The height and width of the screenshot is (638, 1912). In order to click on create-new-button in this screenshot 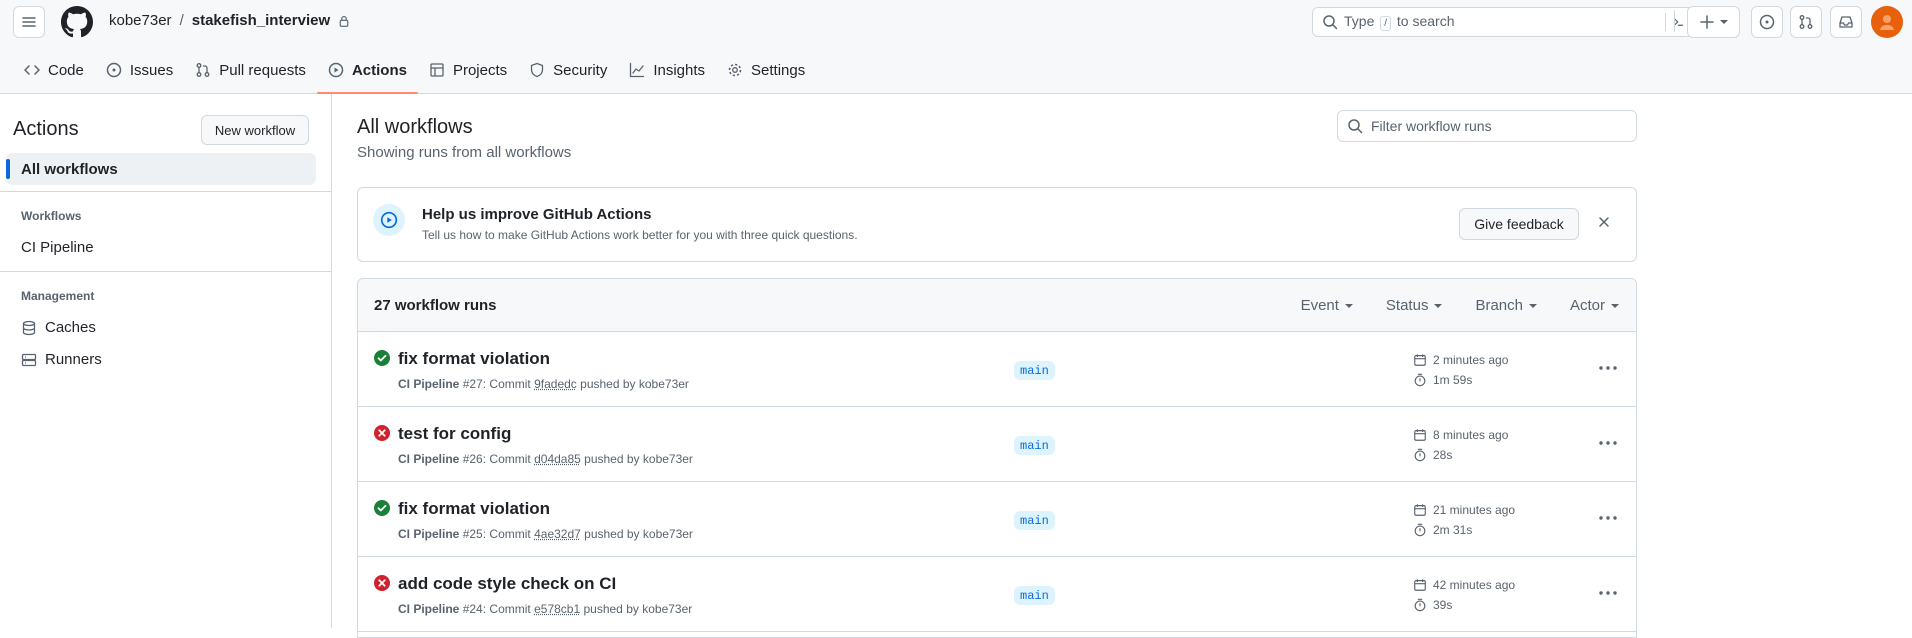, I will do `click(1713, 22)`.